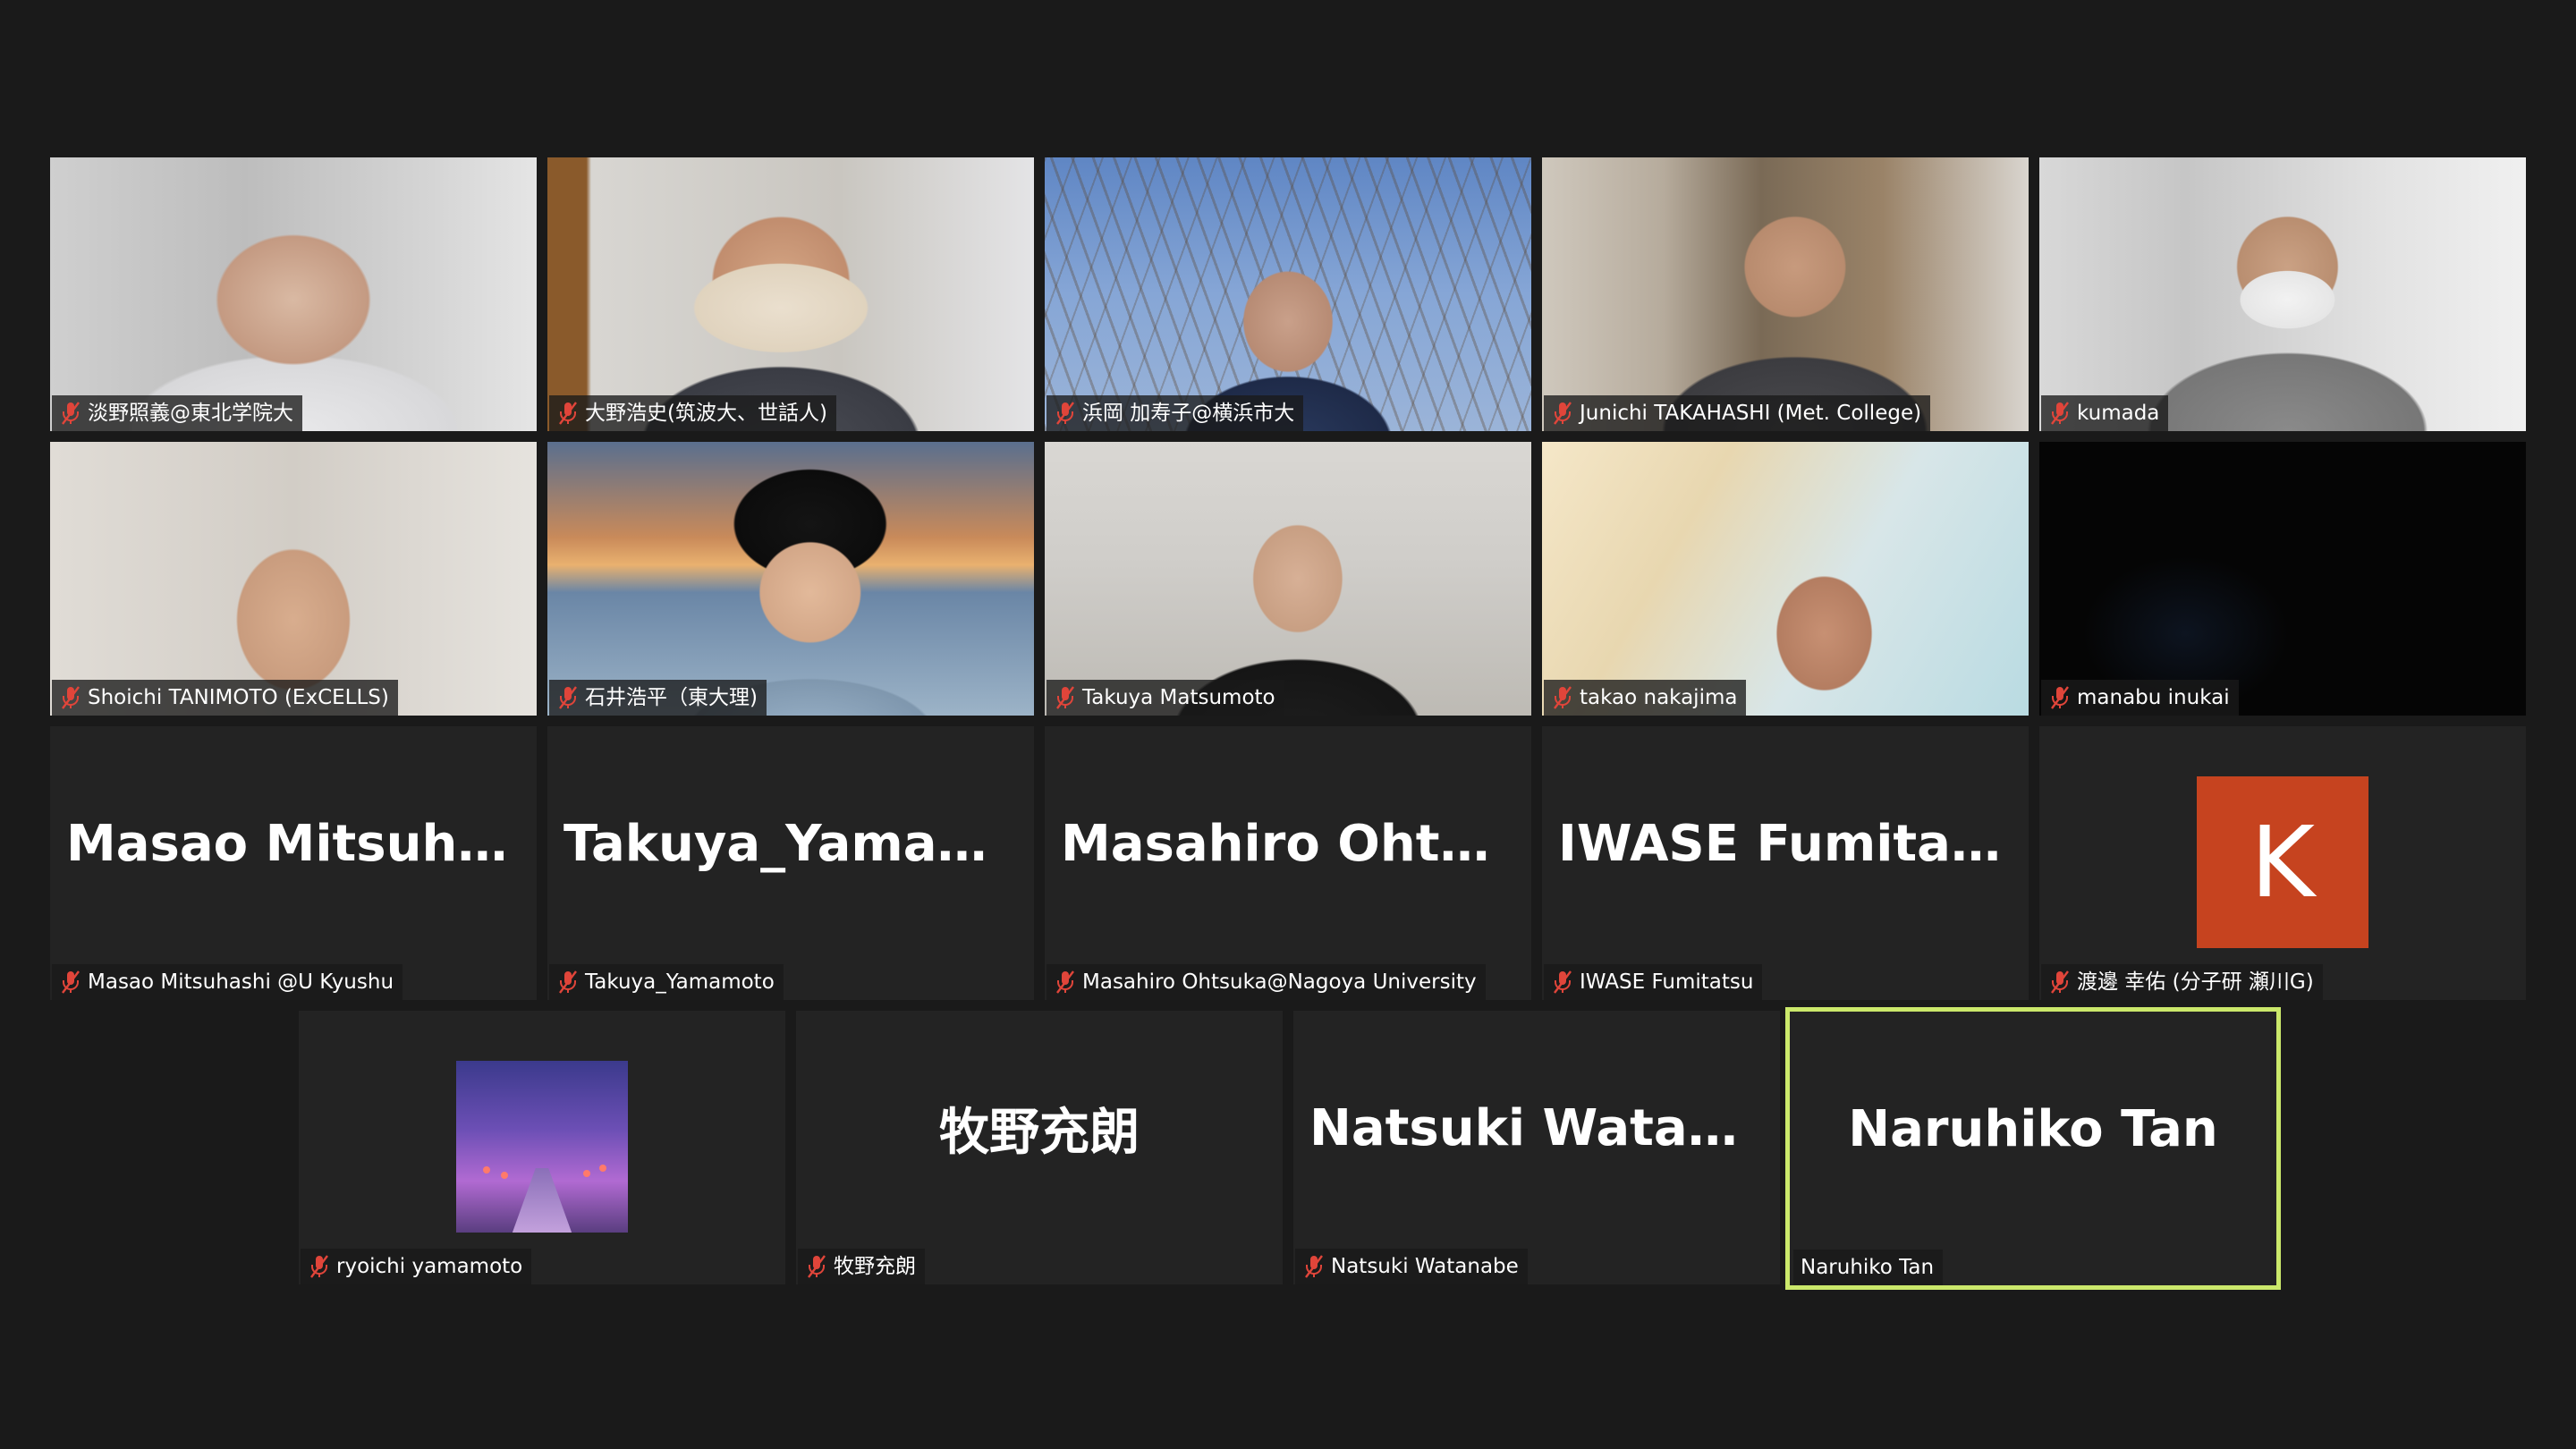  I want to click on participant-name-tag: 石井浩平（東大理), so click(658, 698).